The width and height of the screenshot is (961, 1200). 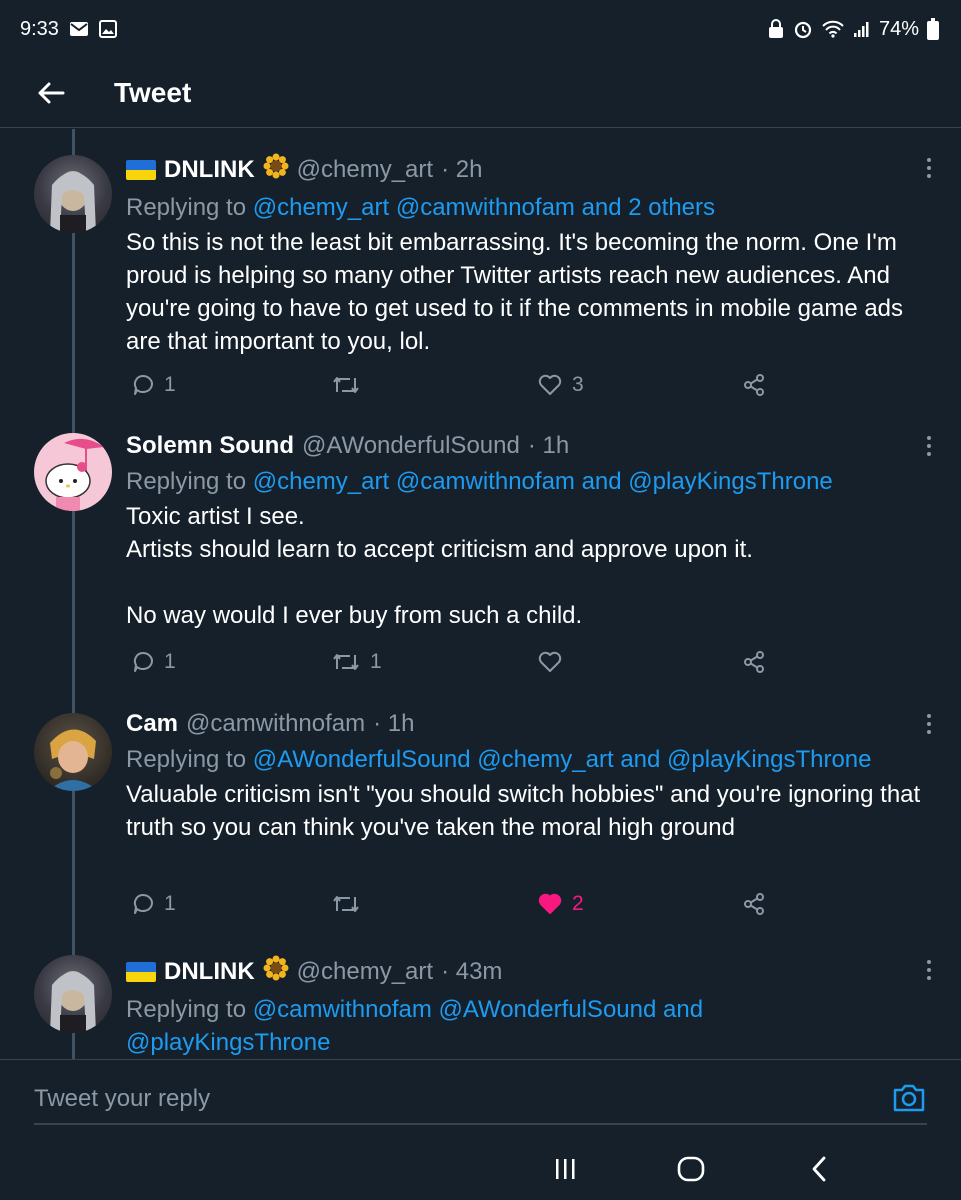 I want to click on tweet-actions: 1 2, so click(x=476, y=904).